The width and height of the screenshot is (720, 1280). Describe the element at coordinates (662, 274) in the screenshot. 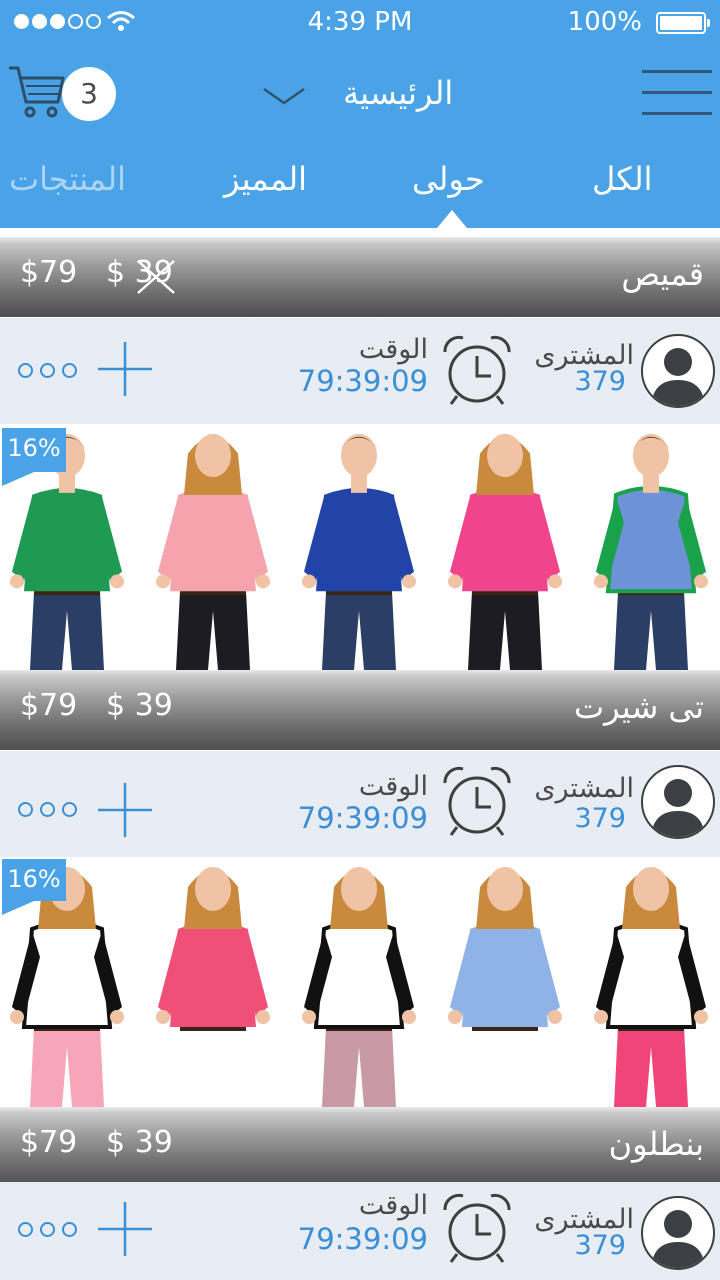

I see `product-name: قميص` at that location.